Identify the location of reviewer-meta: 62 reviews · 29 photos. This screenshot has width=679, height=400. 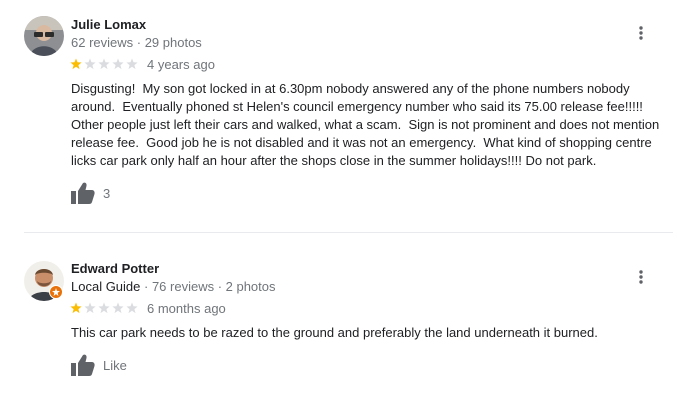
(136, 42).